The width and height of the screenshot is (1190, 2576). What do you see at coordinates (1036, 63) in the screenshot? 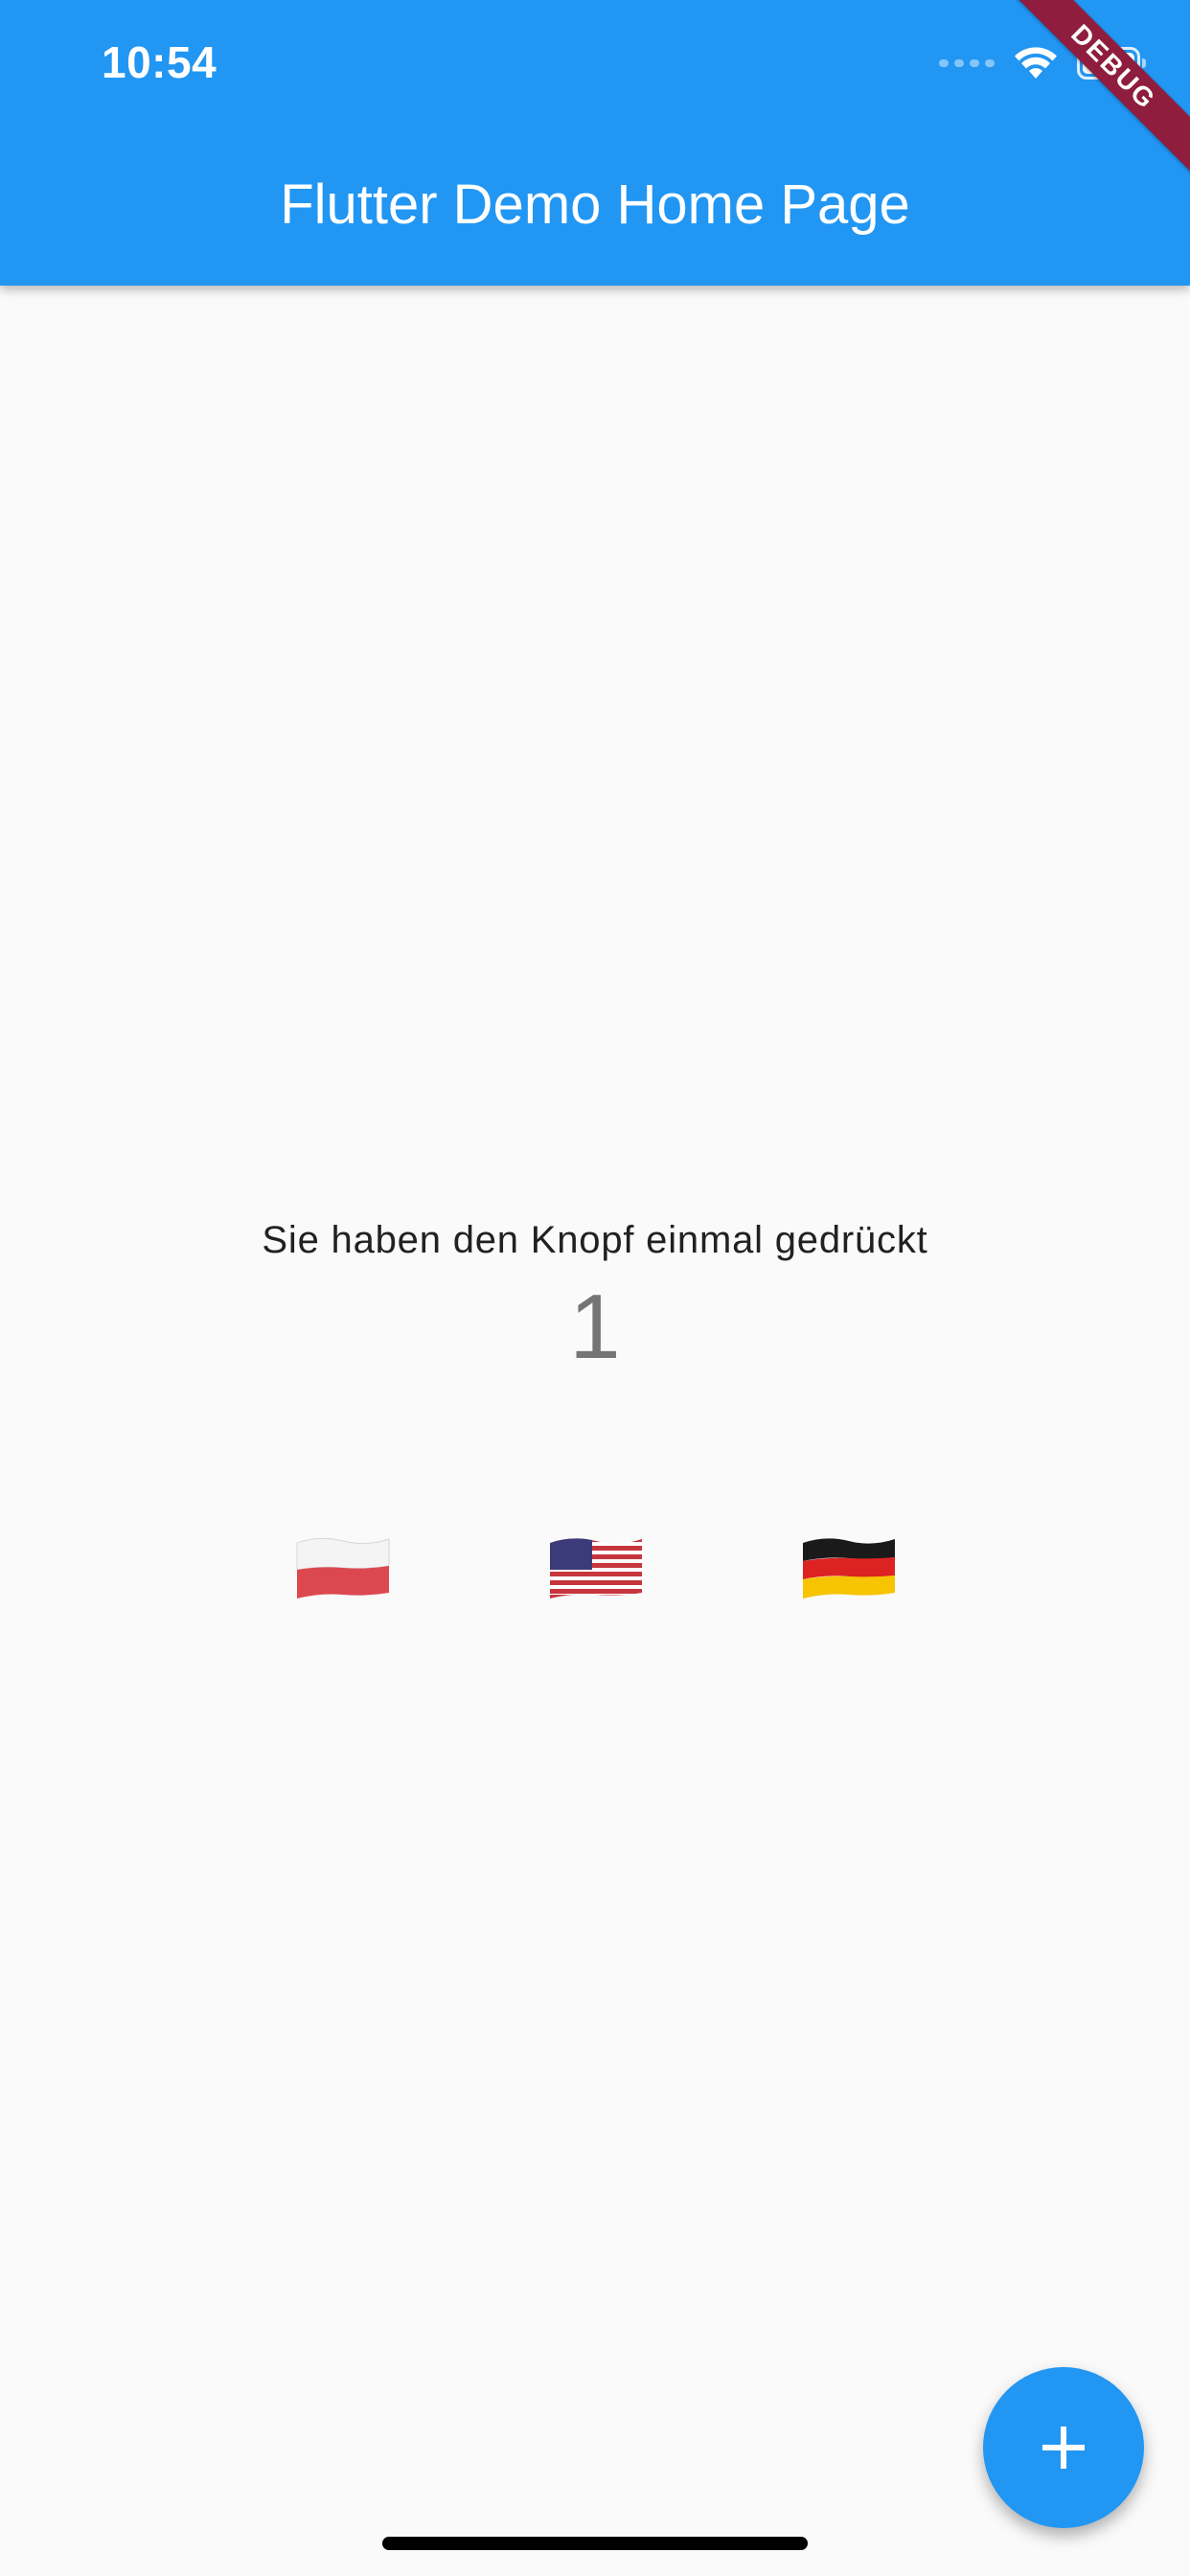
I see `wifi-icon` at bounding box center [1036, 63].